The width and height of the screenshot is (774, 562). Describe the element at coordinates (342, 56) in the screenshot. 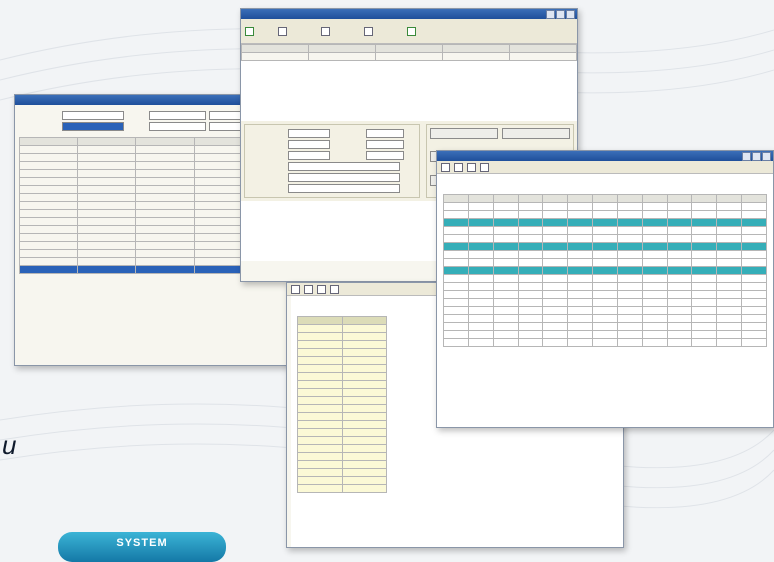

I see `checkbox-icon` at that location.